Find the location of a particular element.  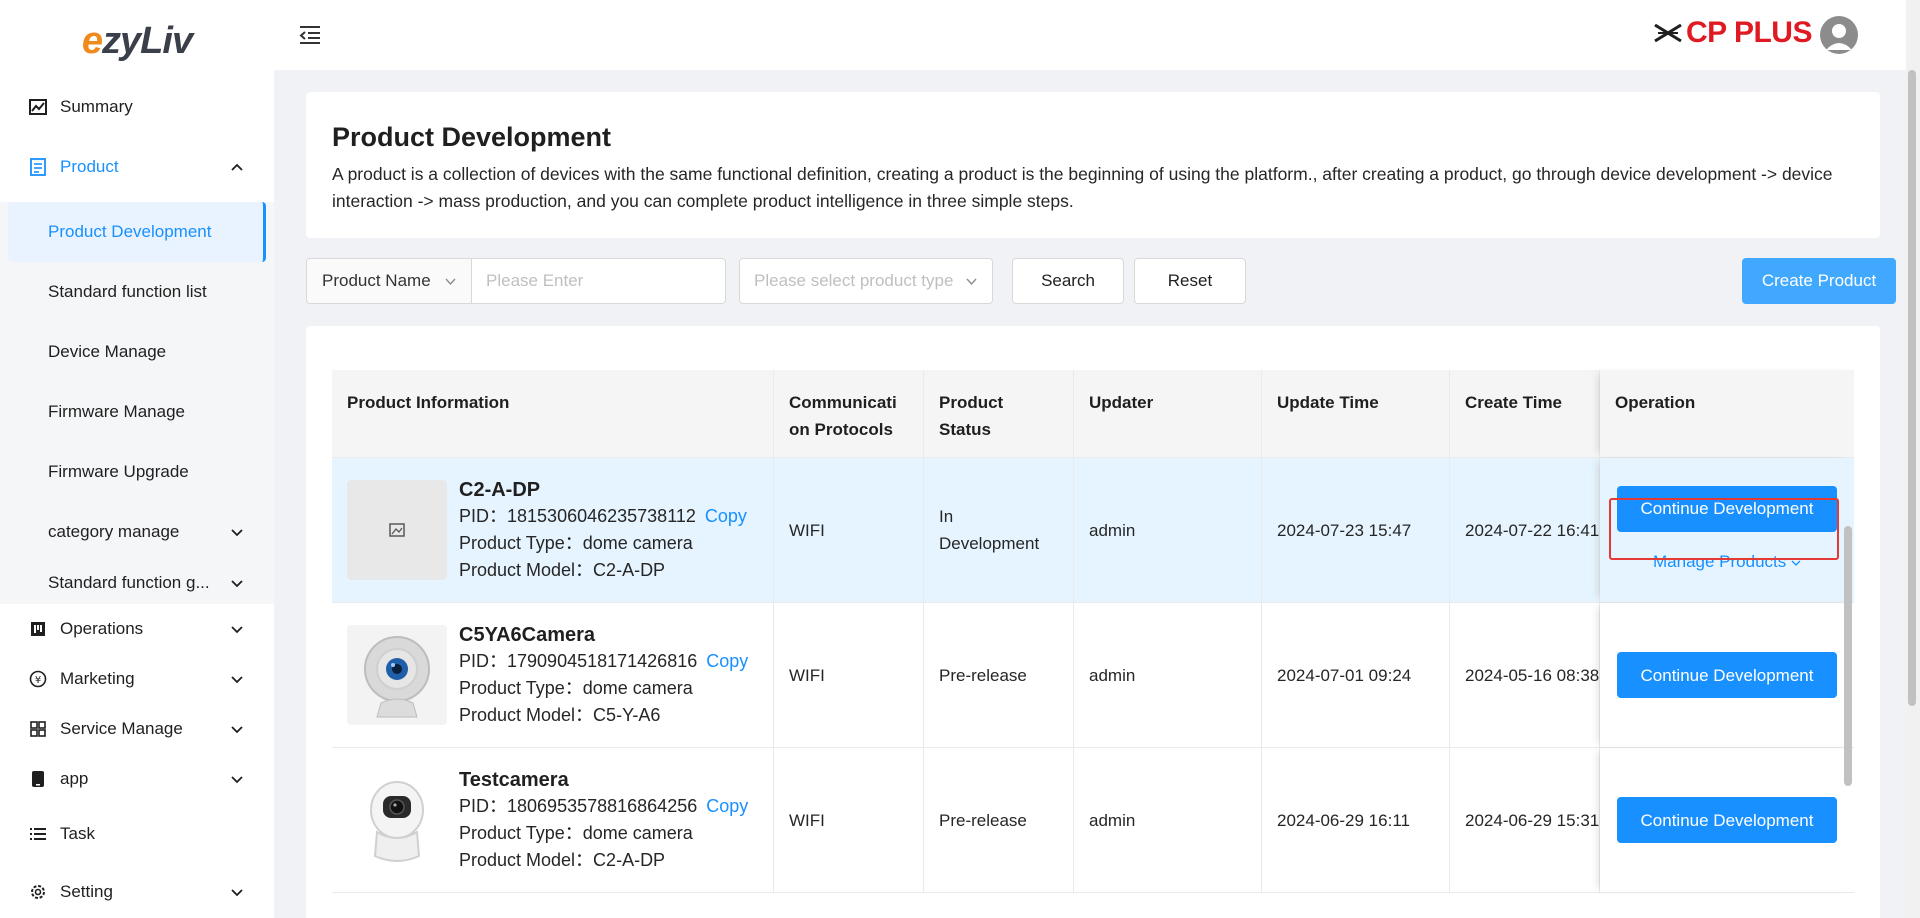

page-scrollbar is located at coordinates (1912, 388).